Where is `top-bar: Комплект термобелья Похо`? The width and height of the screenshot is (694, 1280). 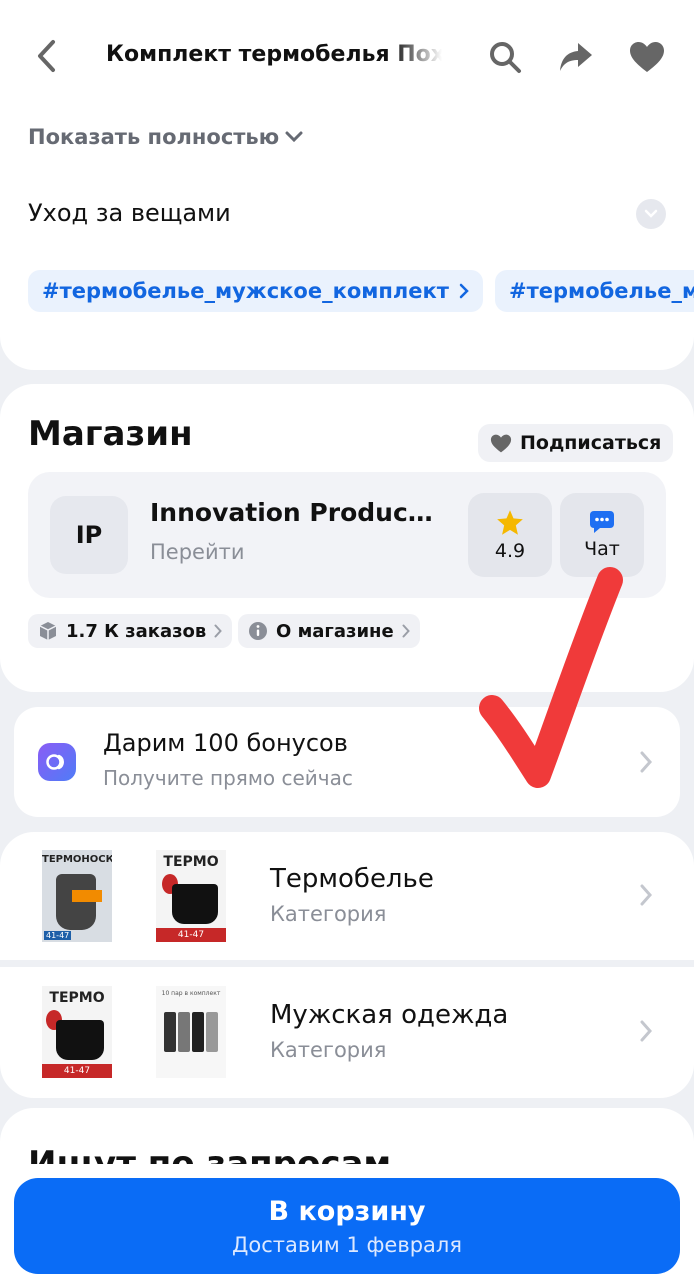
top-bar: Комплект термобелья Похо is located at coordinates (347, 55).